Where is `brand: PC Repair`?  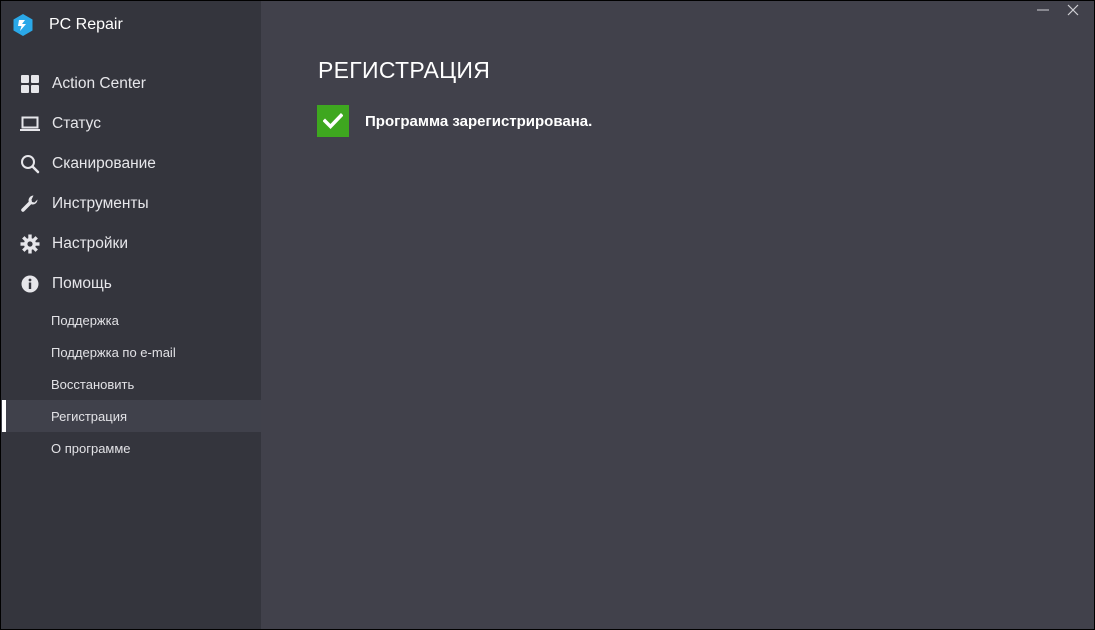 brand: PC Repair is located at coordinates (67, 25).